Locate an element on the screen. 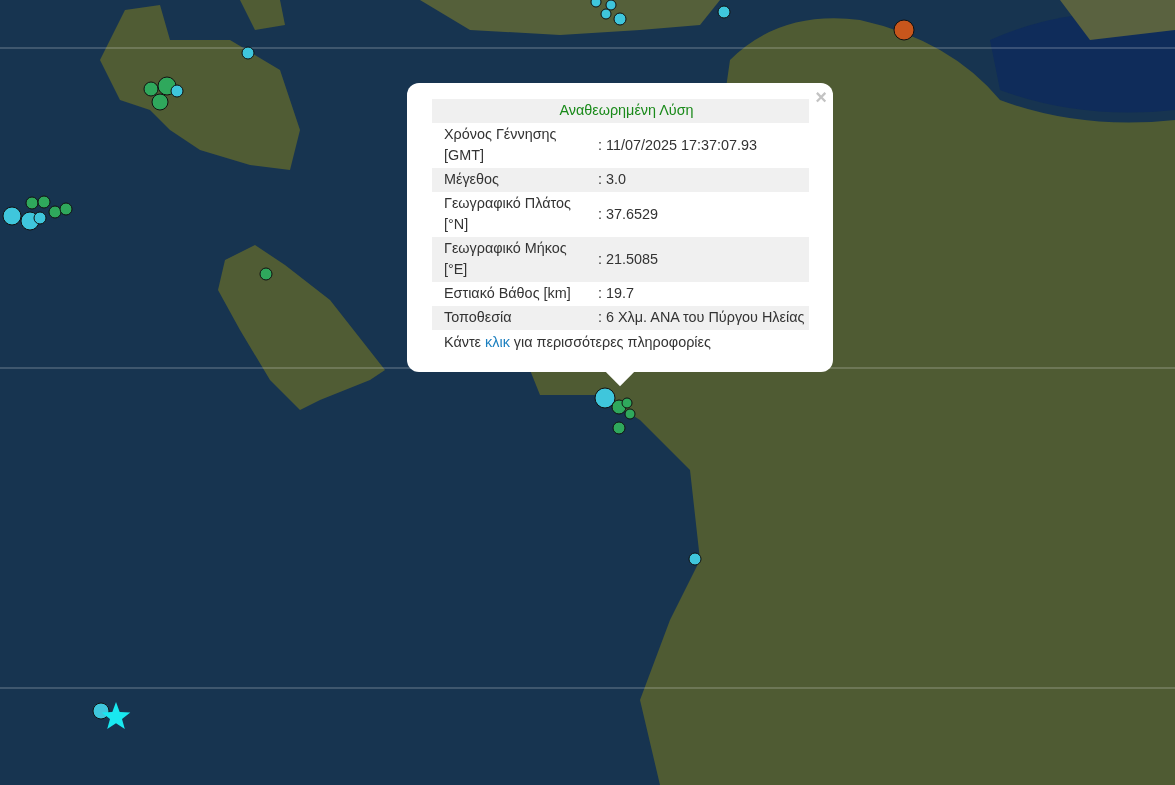  field-label: Χρόνος Γέννησης [GMT] is located at coordinates (509, 145).